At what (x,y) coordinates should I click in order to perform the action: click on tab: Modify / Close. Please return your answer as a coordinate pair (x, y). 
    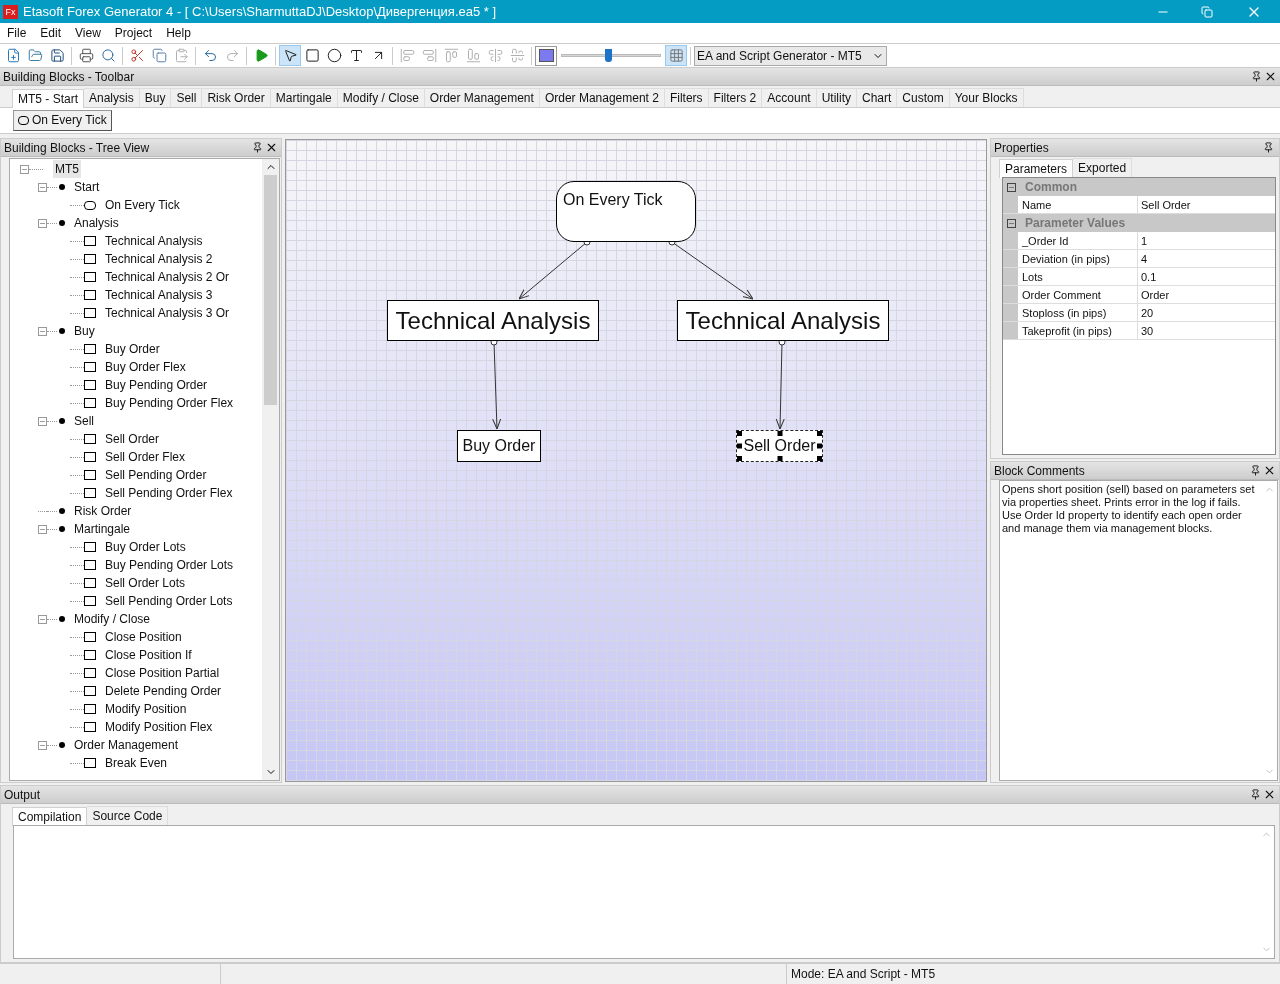
    Looking at the image, I should click on (381, 97).